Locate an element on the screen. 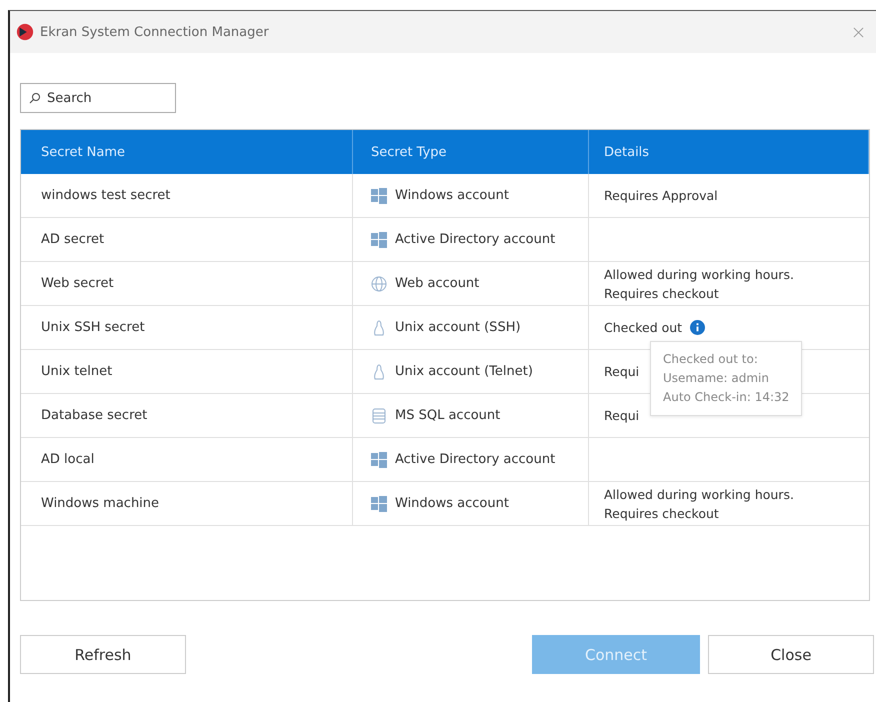  close-icon is located at coordinates (858, 32).